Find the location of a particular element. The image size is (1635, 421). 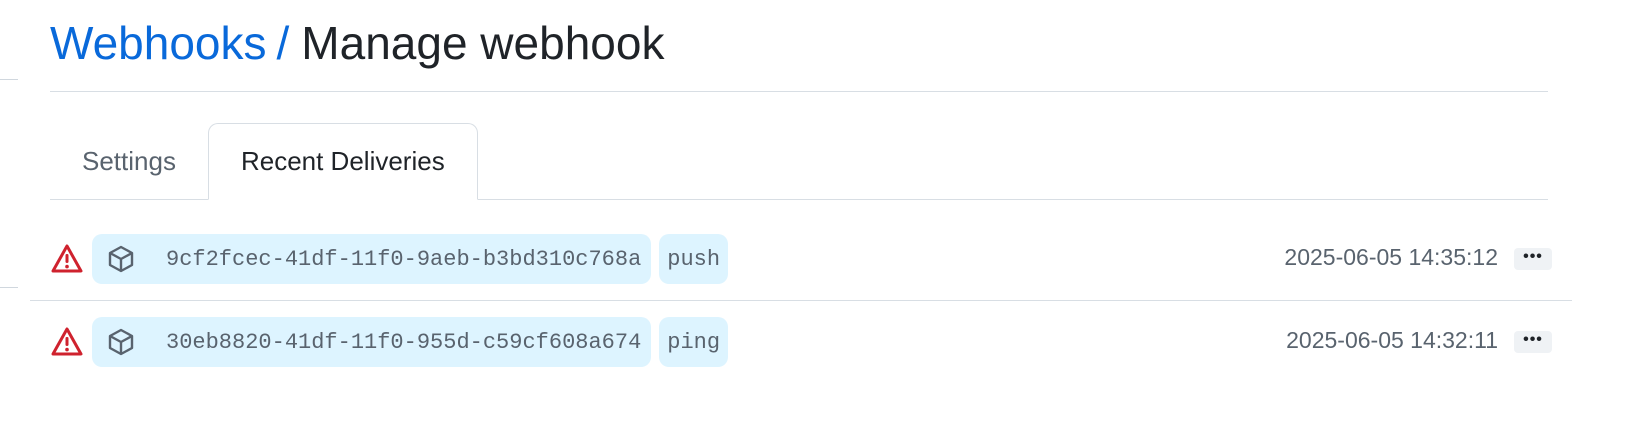

delivery-timestamp: 2025-06-05 14:35:12 is located at coordinates (1391, 256).